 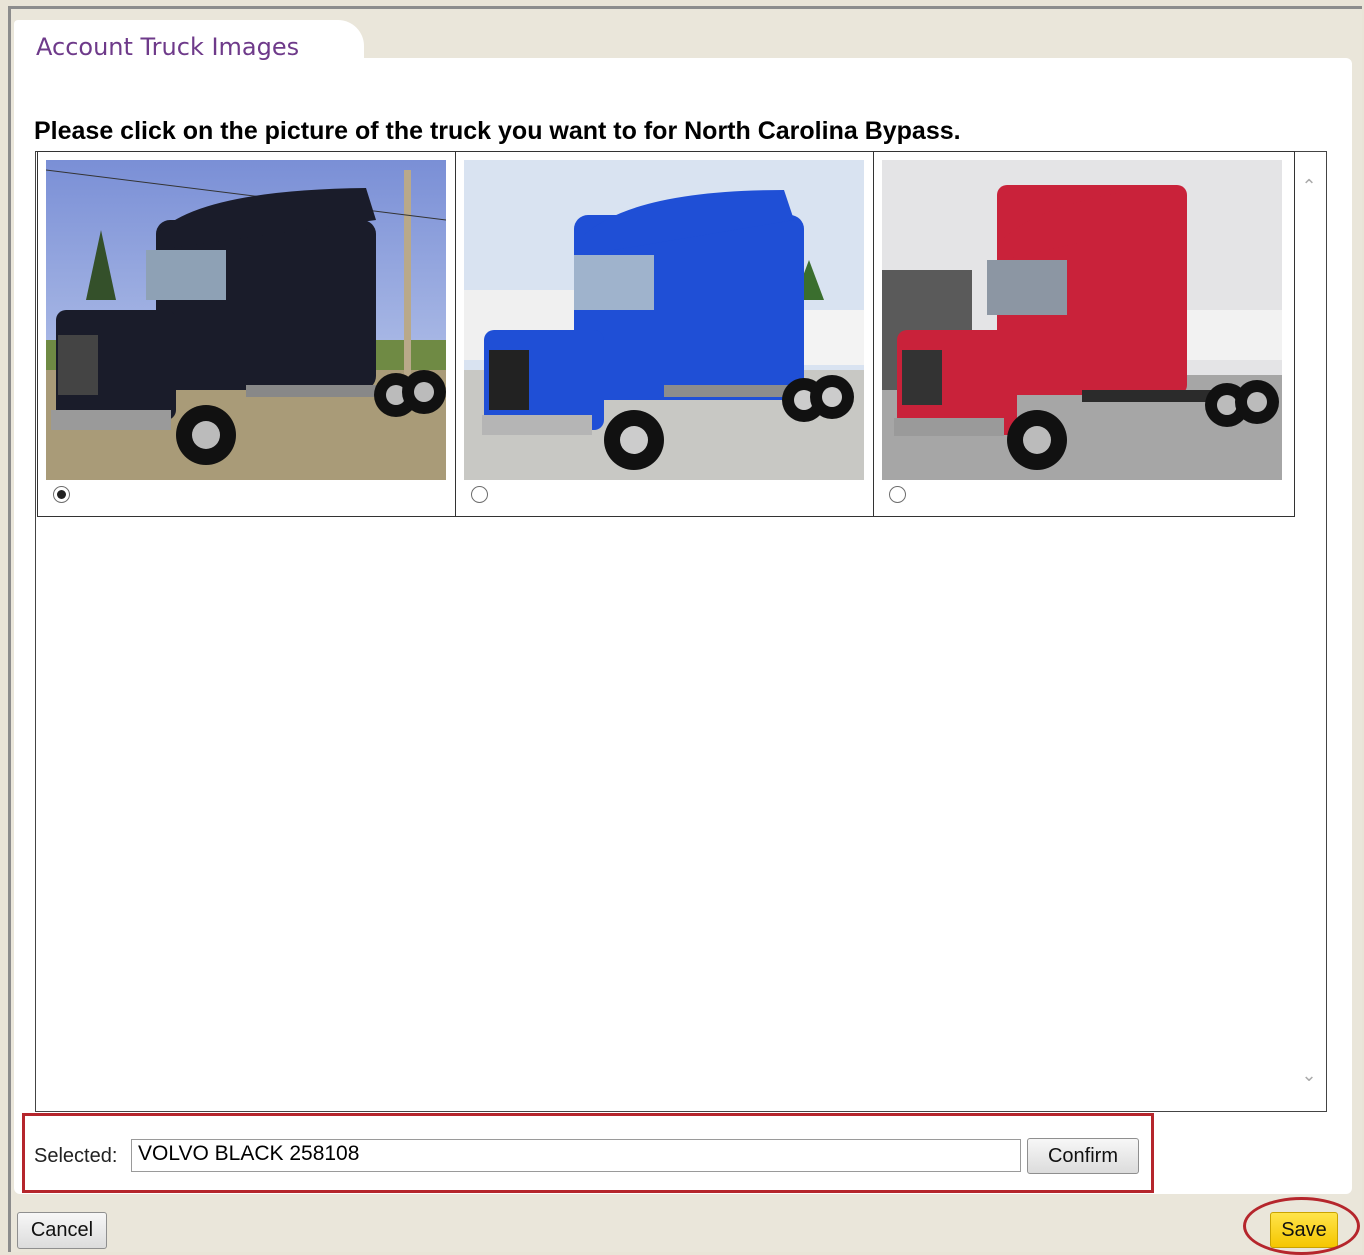 What do you see at coordinates (76, 1156) in the screenshot?
I see `selected-label: Selected:` at bounding box center [76, 1156].